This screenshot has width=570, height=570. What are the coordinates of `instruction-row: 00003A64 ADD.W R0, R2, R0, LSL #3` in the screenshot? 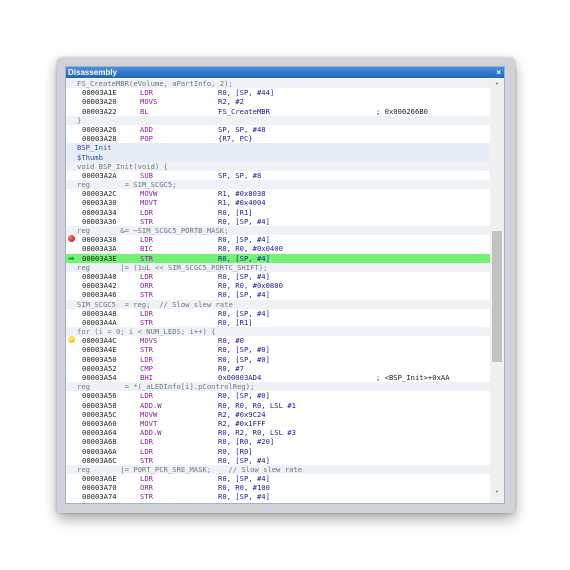 It's located at (278, 432).